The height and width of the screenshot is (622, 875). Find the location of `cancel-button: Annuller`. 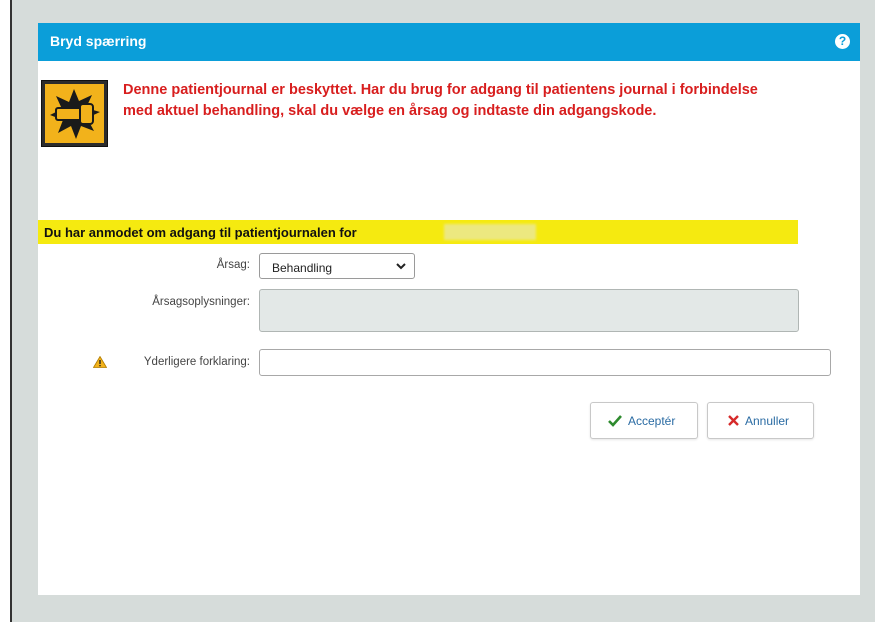

cancel-button: Annuller is located at coordinates (760, 420).